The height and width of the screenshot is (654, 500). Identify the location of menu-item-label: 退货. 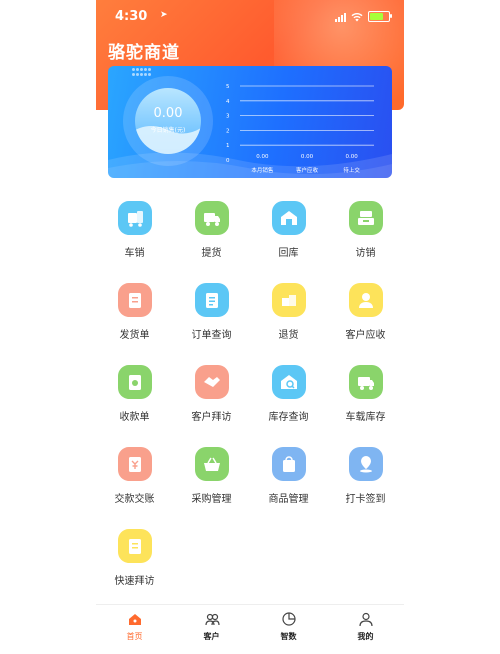
(288, 335).